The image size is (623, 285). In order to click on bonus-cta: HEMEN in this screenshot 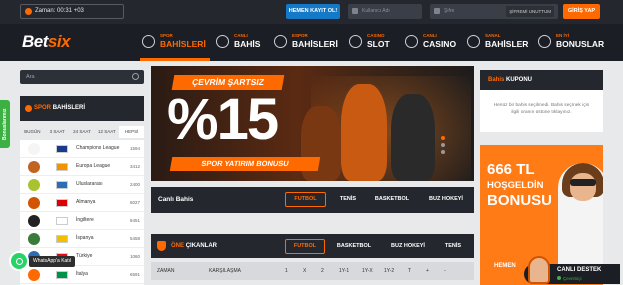, I will do `click(505, 266)`.